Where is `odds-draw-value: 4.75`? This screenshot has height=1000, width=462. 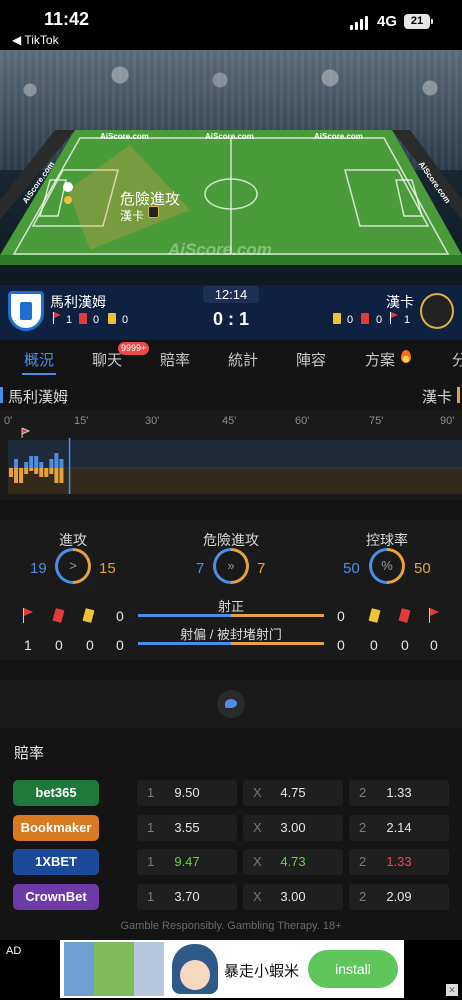
odds-draw-value: 4.75 is located at coordinates (293, 792).